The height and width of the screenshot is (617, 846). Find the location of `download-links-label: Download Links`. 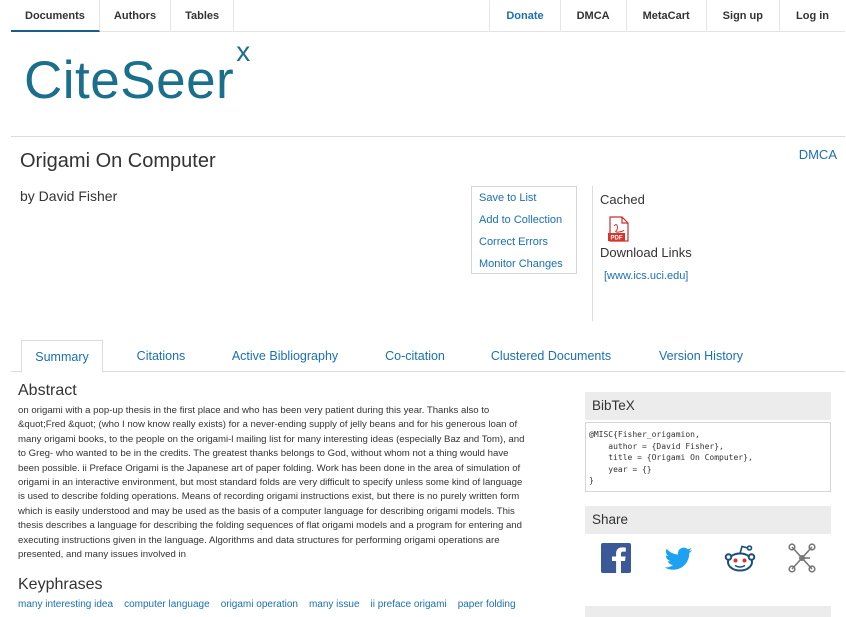

download-links-label: Download Links is located at coordinates (646, 252).